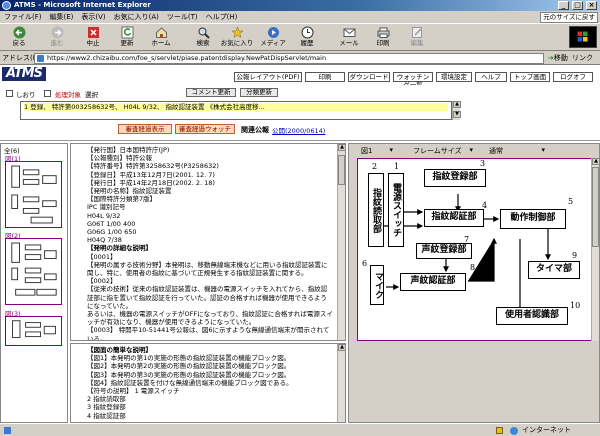 Image resolution: width=600 pixels, height=436 pixels. What do you see at coordinates (582, 58) in the screenshot?
I see `links-button: リンク` at bounding box center [582, 58].